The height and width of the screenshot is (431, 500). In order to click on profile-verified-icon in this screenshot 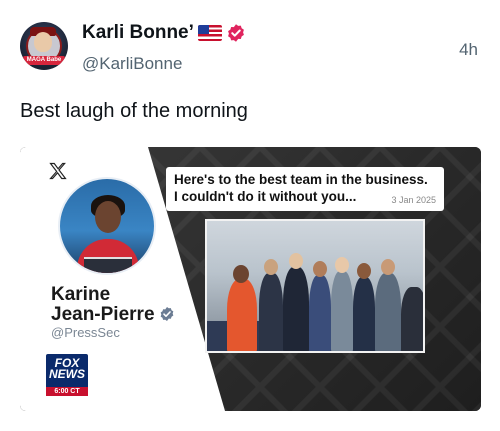, I will do `click(166, 314)`.